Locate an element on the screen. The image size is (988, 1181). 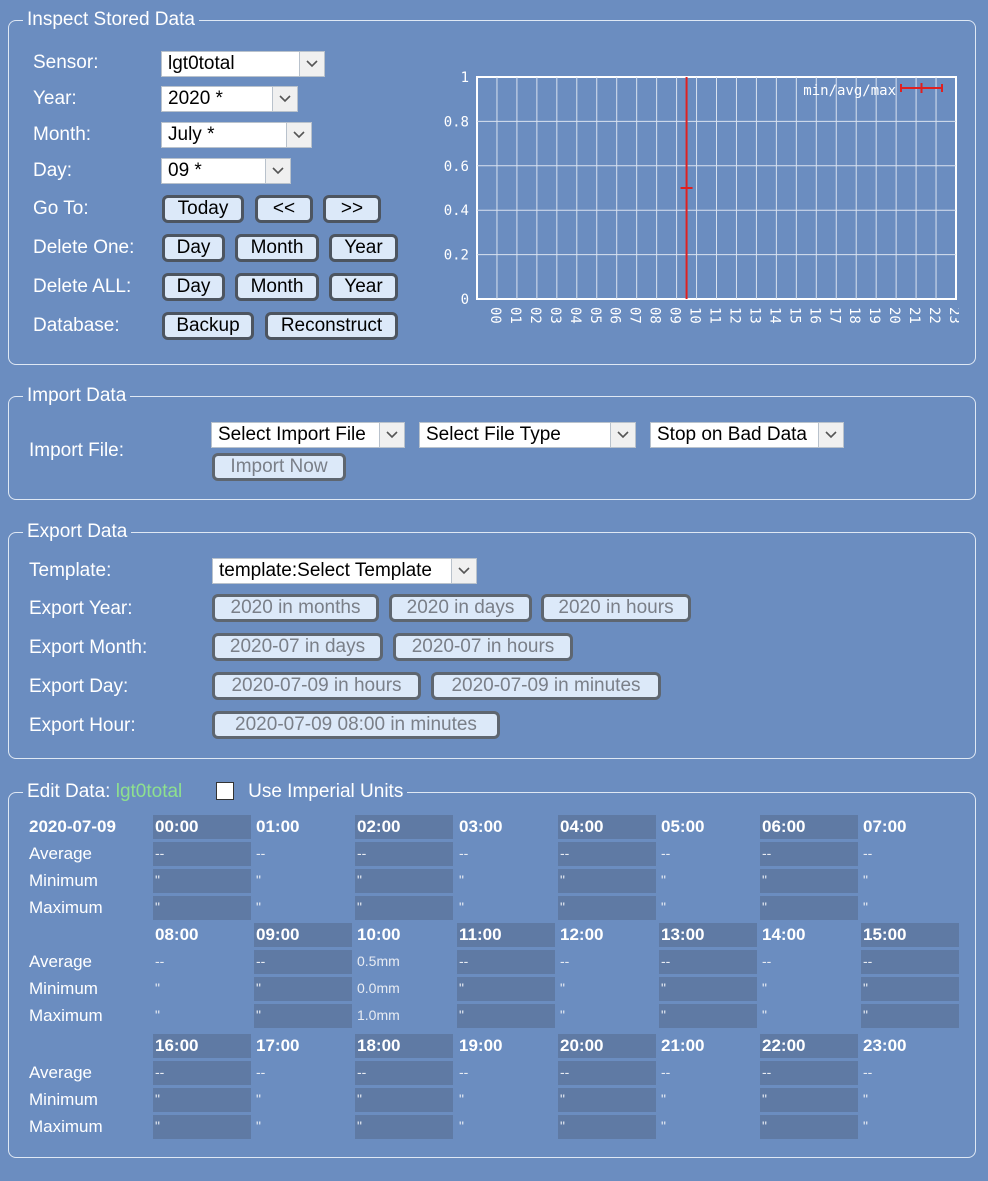
maximum-cell-h0: " is located at coordinates (202, 908).